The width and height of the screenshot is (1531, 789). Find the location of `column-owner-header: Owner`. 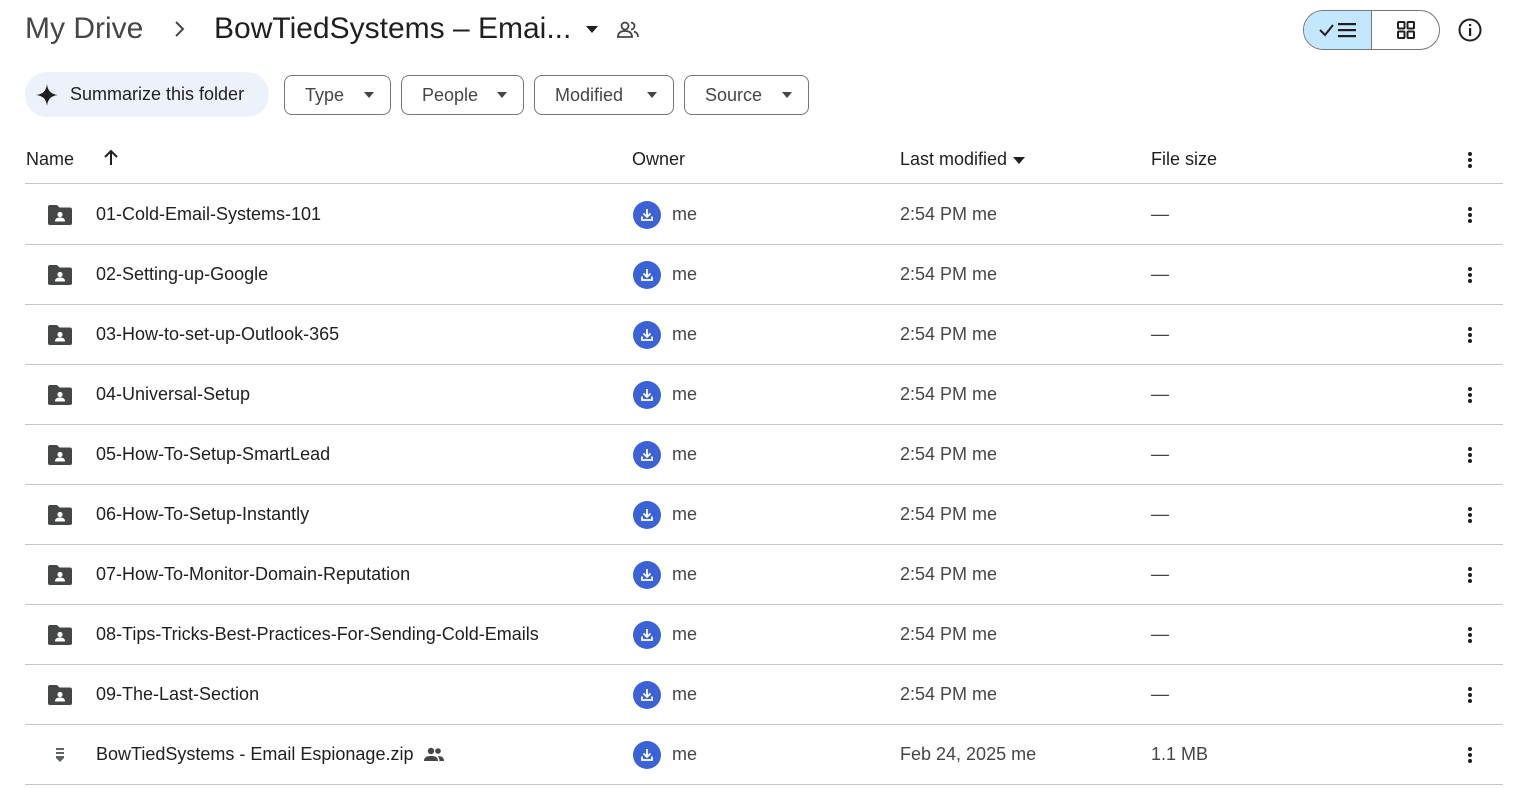

column-owner-header: Owner is located at coordinates (658, 159).